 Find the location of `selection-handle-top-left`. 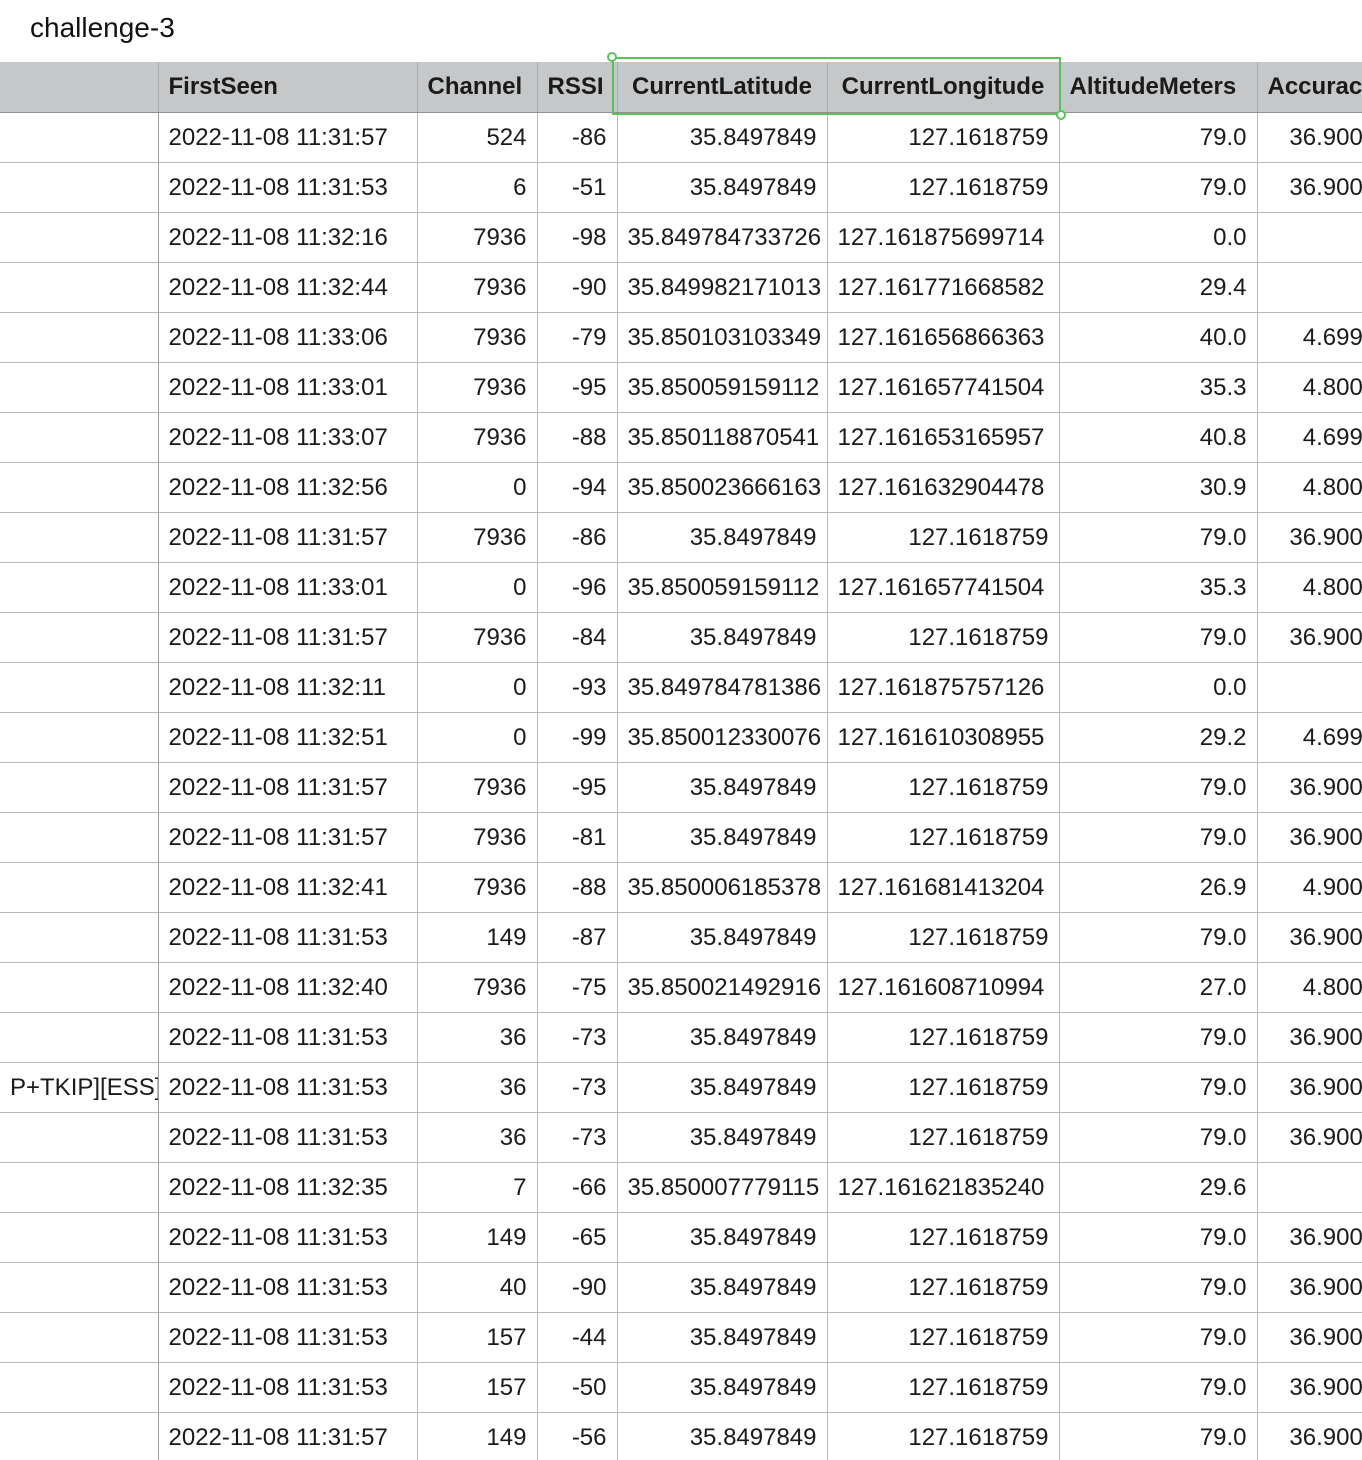

selection-handle-top-left is located at coordinates (612, 57).